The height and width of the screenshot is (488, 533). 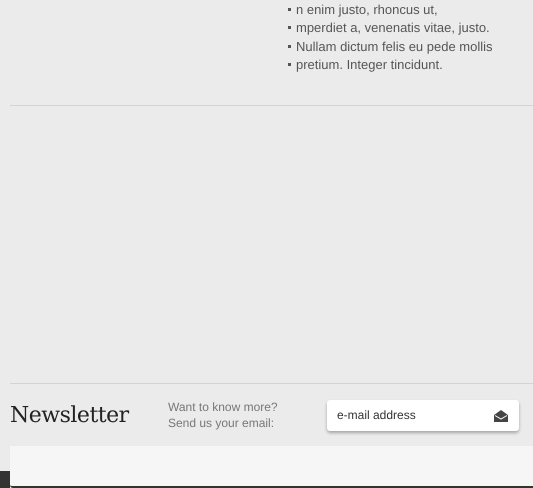 What do you see at coordinates (369, 65) in the screenshot?
I see `list-item-text: pretium. Integer tincidunt.` at bounding box center [369, 65].